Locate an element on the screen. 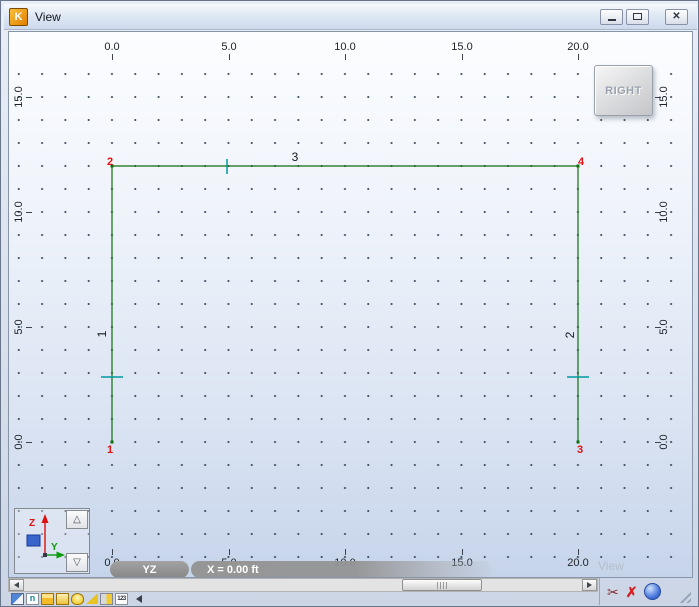 The image size is (699, 607). measure-tool-icon is located at coordinates (92, 598).